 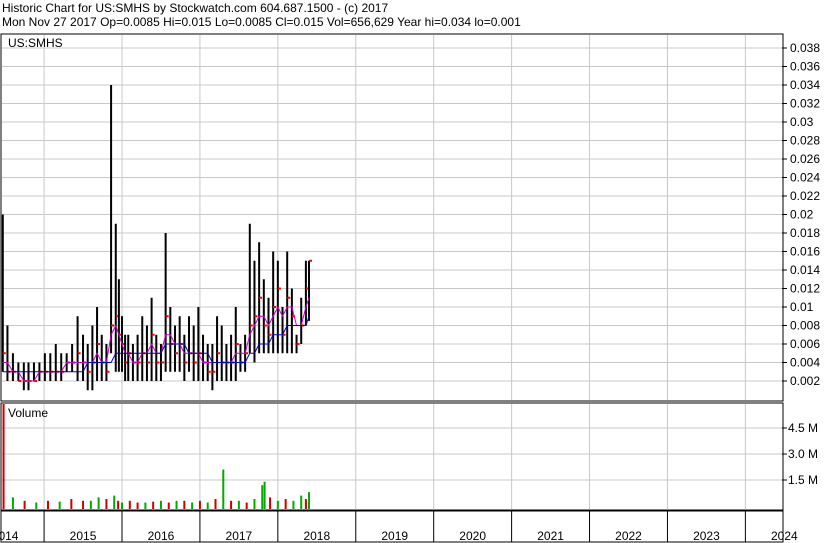 I want to click on price-y-tick-label: 0.006, so click(x=805, y=344).